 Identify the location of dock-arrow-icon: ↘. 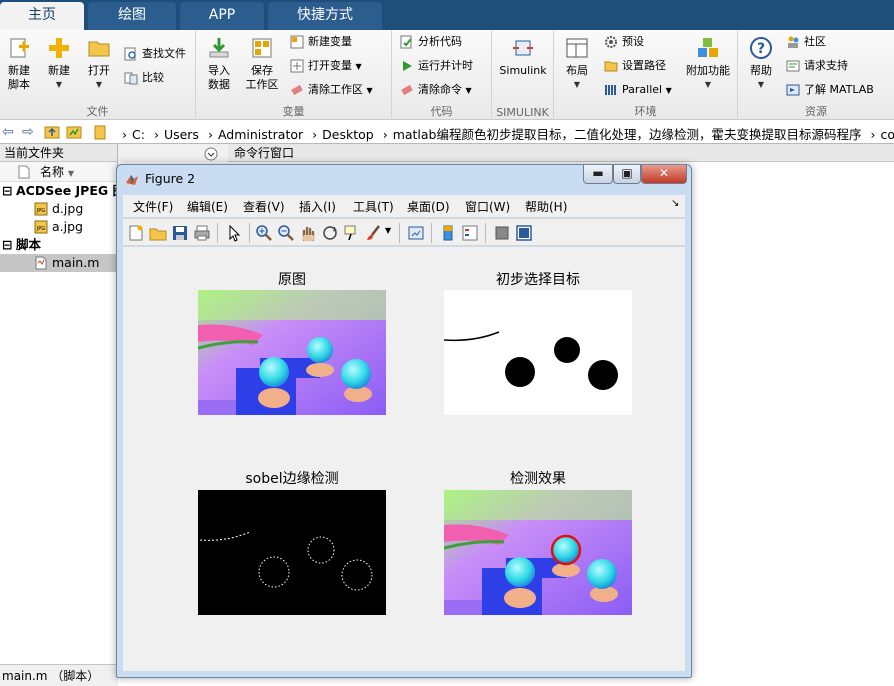
(675, 203).